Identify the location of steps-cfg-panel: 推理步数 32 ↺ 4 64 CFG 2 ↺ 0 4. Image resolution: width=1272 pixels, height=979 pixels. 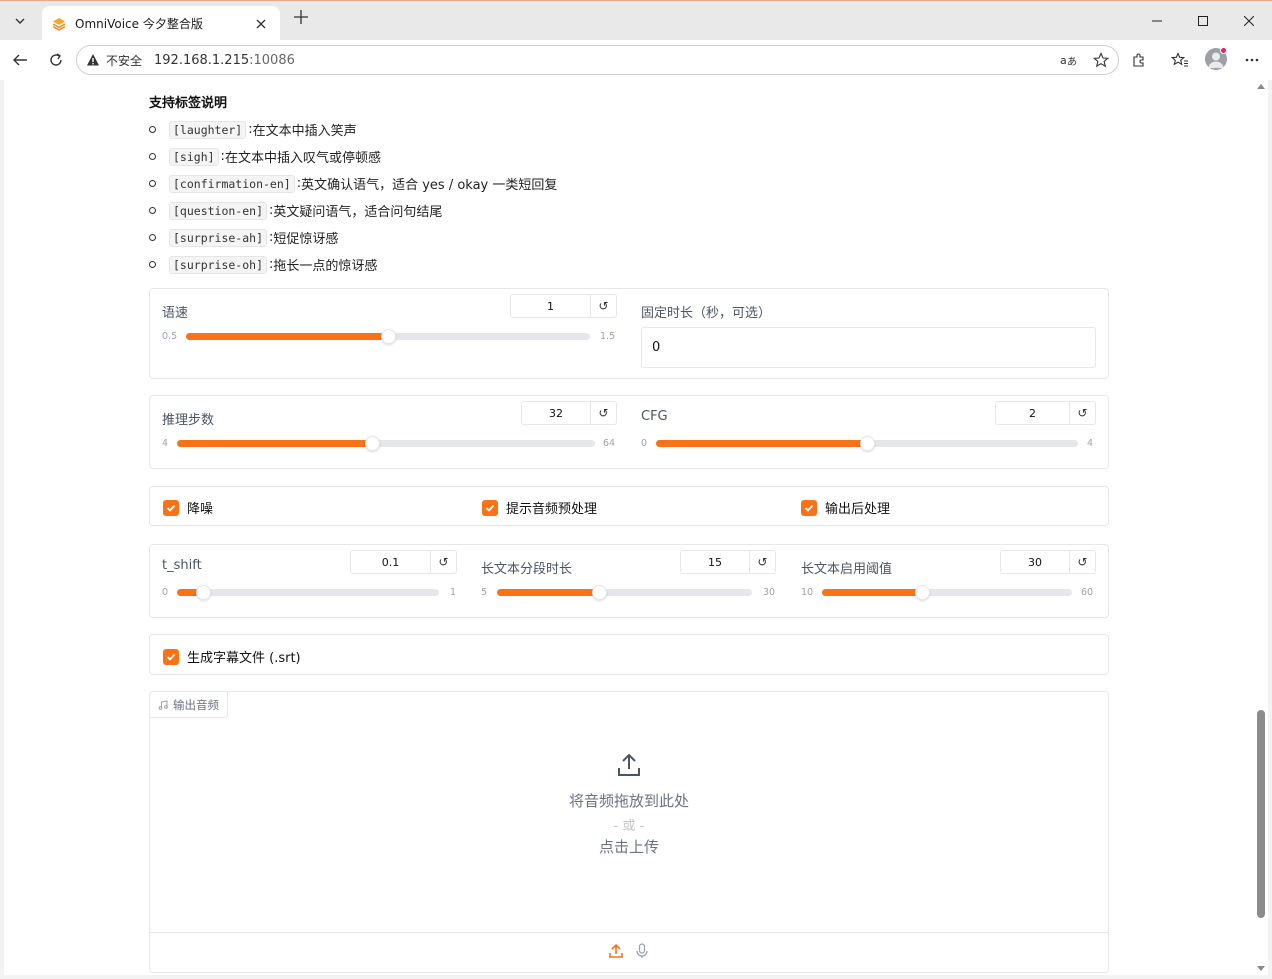
(629, 432).